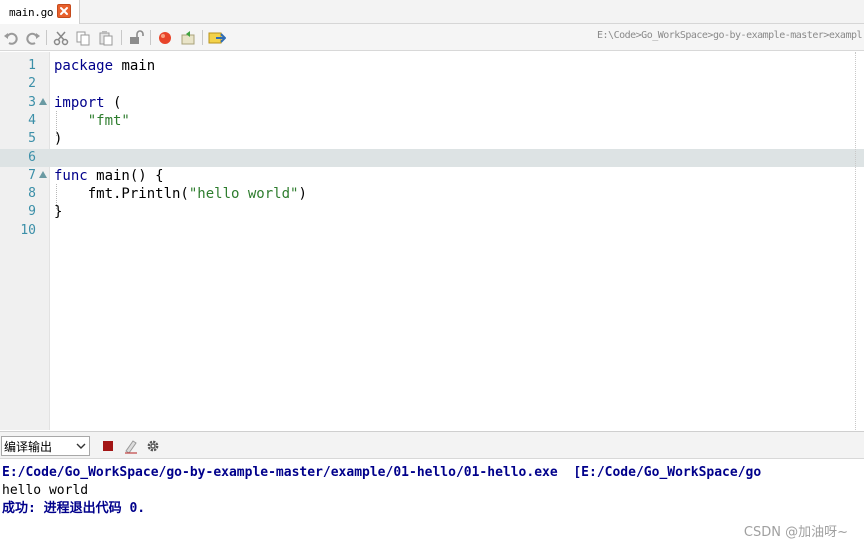 The image size is (864, 546). Describe the element at coordinates (432, 445) in the screenshot. I see `output-toolbar: 编译输出` at that location.